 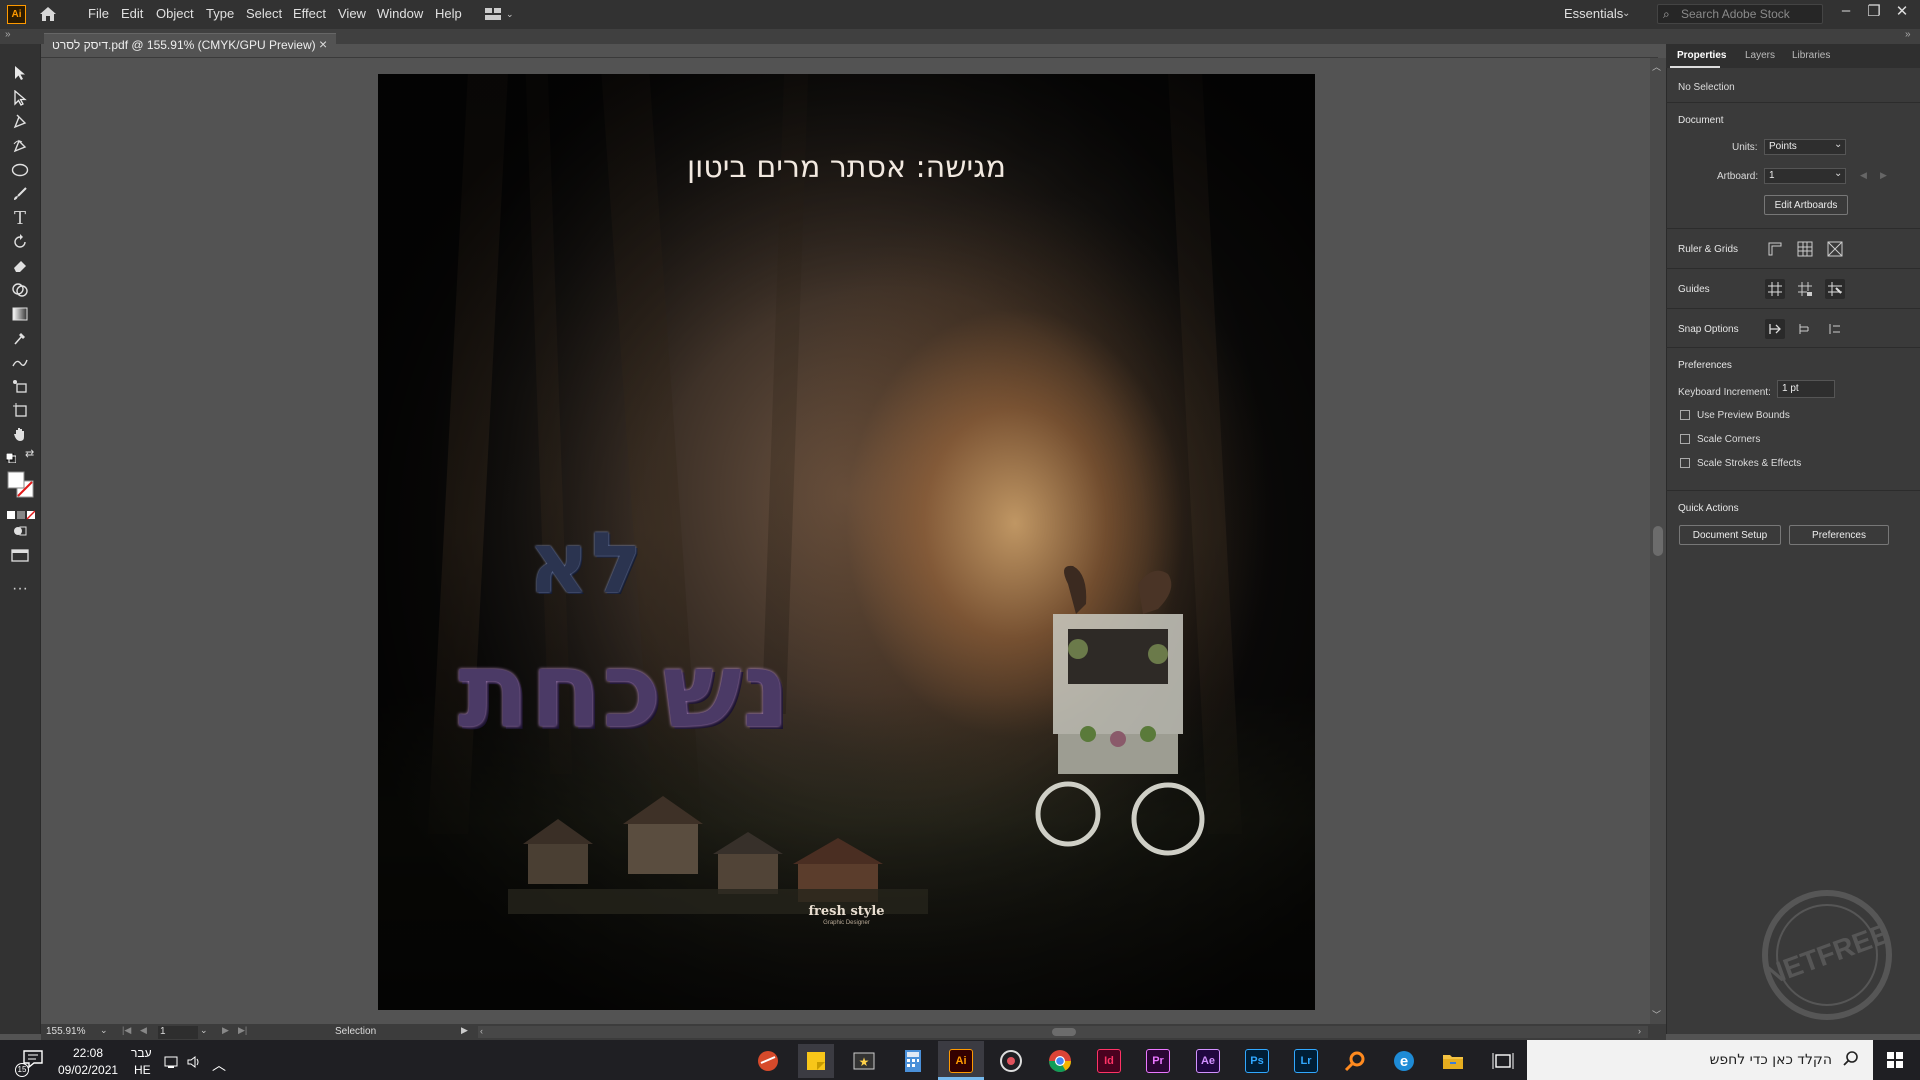 I want to click on taskbar-search-tool-icon, so click(x=1355, y=1061).